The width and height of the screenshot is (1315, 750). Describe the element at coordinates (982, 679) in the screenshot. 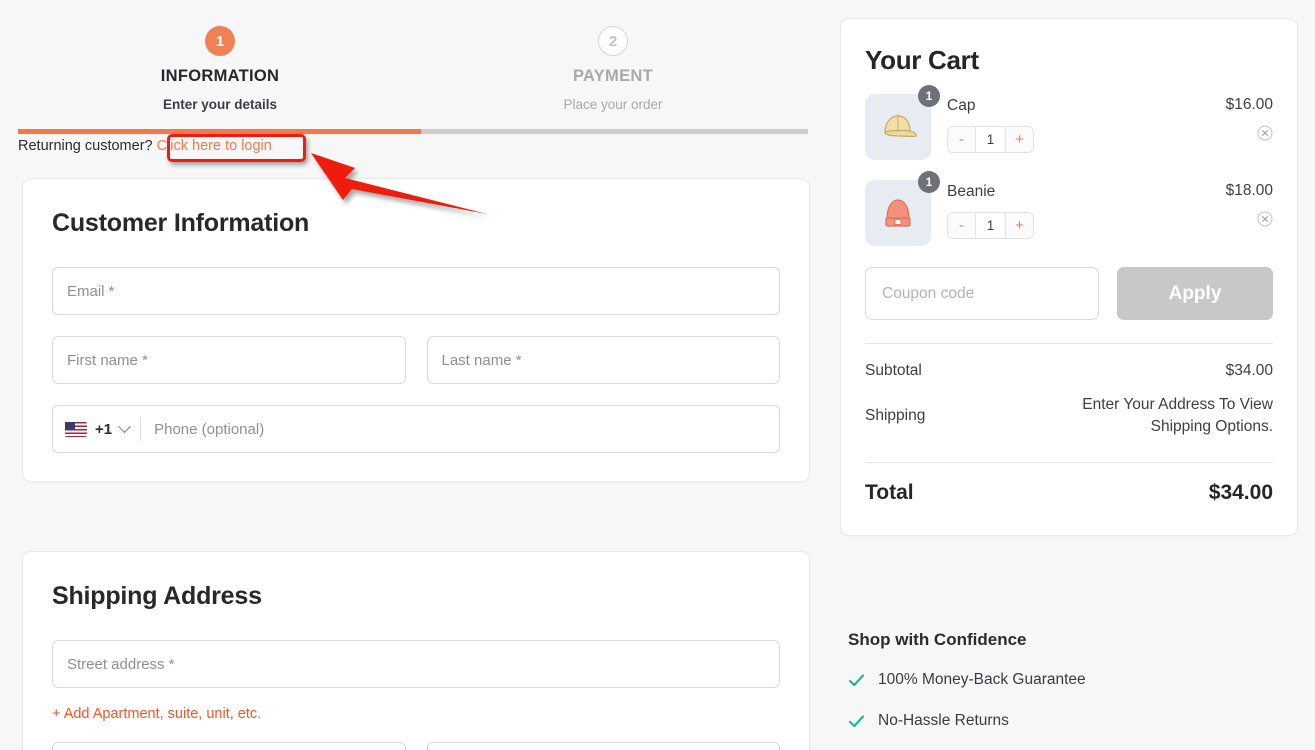

I see `confidence-item-label: 100% Money-Back Guarantee` at that location.